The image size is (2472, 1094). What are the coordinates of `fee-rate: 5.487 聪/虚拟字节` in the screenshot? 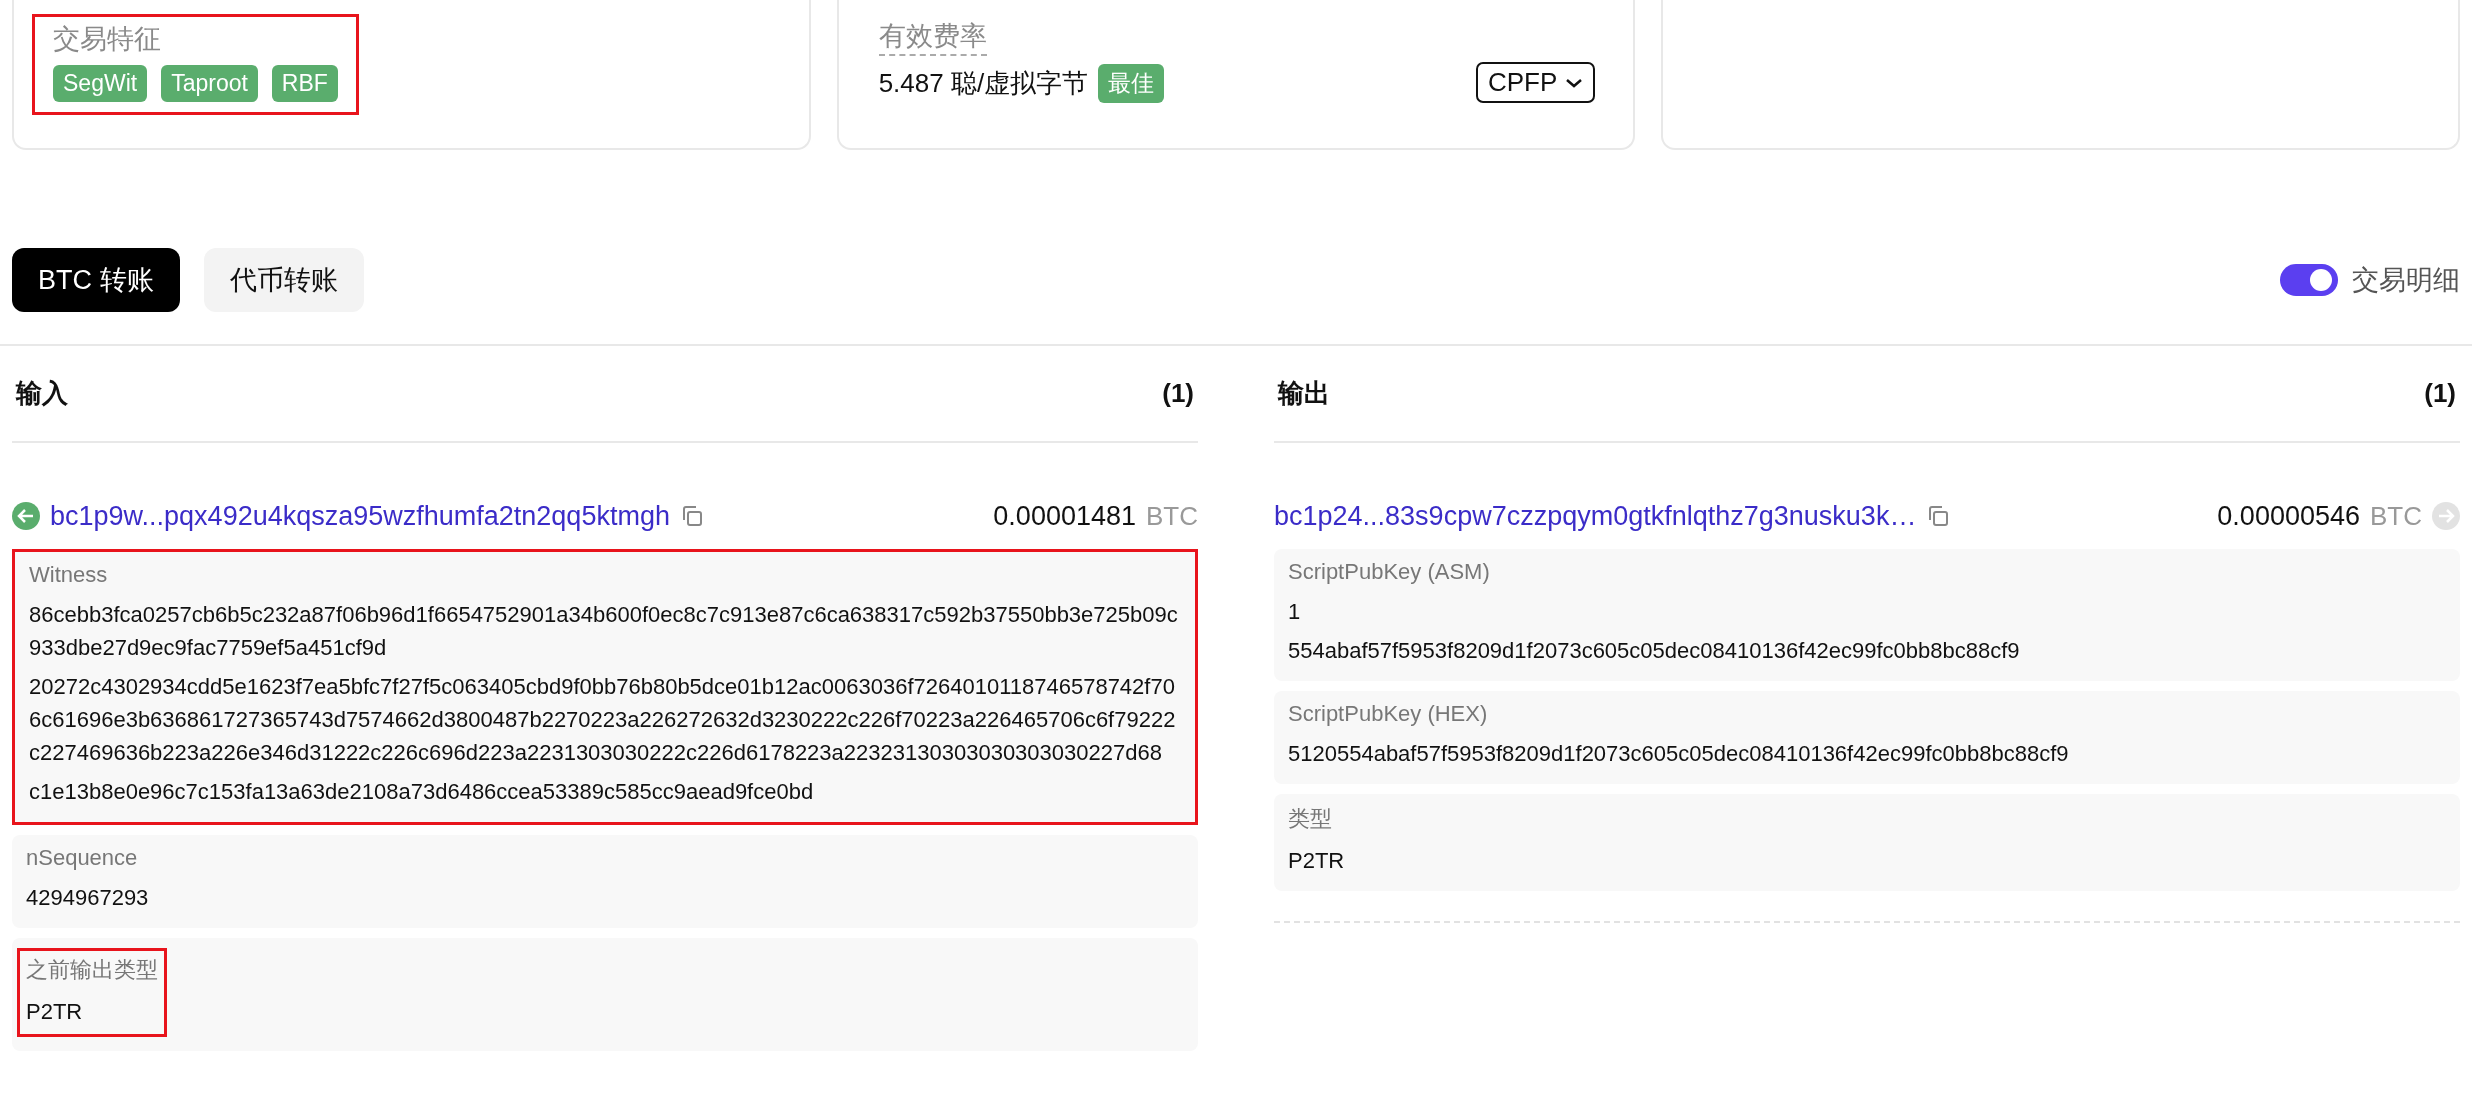 It's located at (983, 83).